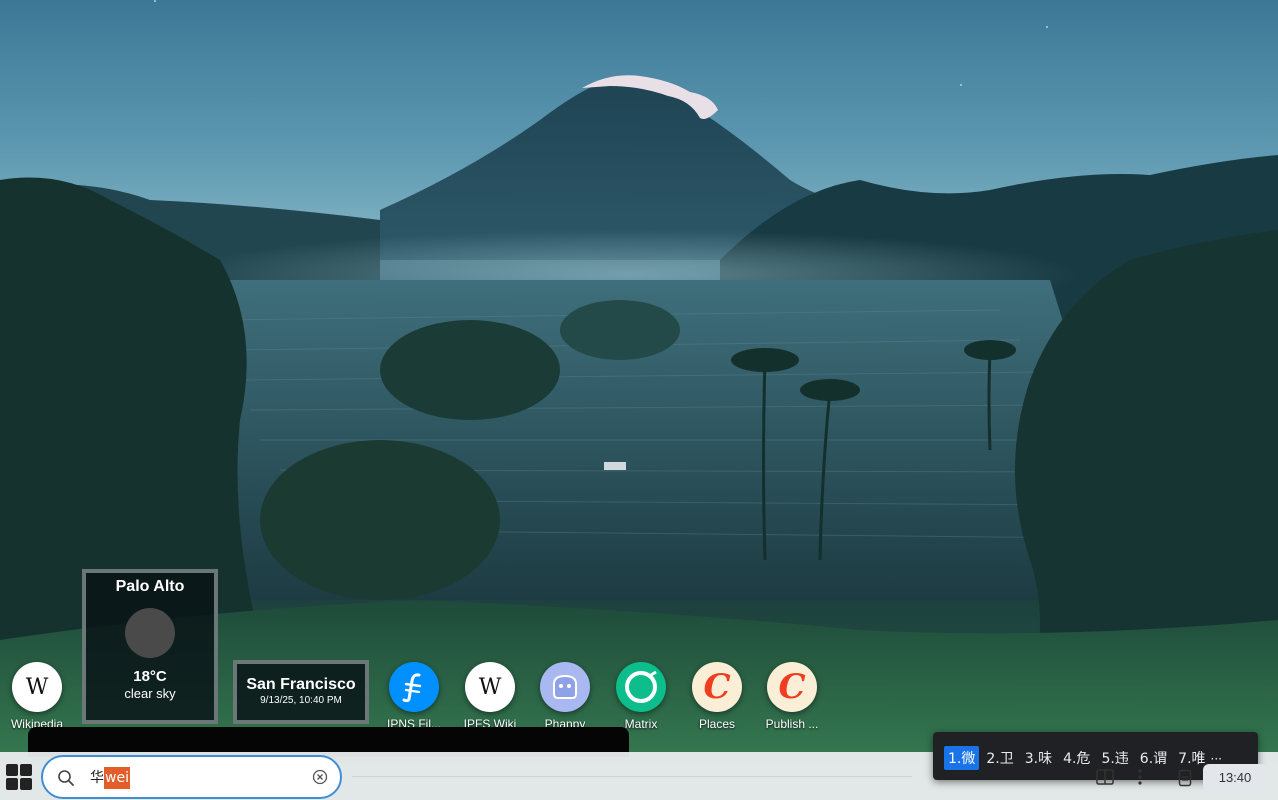 The height and width of the screenshot is (800, 1278). I want to click on ime-candidate: 6.谓, so click(1153, 758).